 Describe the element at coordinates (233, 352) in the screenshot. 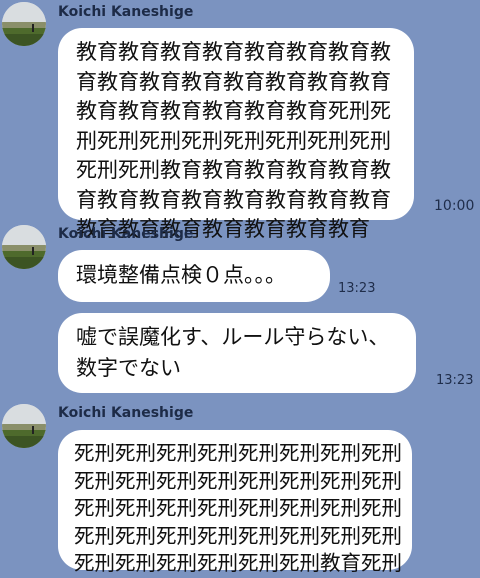

I see `message-text: 嘘で誤魔化す、ルール守らない、 数字でない` at that location.